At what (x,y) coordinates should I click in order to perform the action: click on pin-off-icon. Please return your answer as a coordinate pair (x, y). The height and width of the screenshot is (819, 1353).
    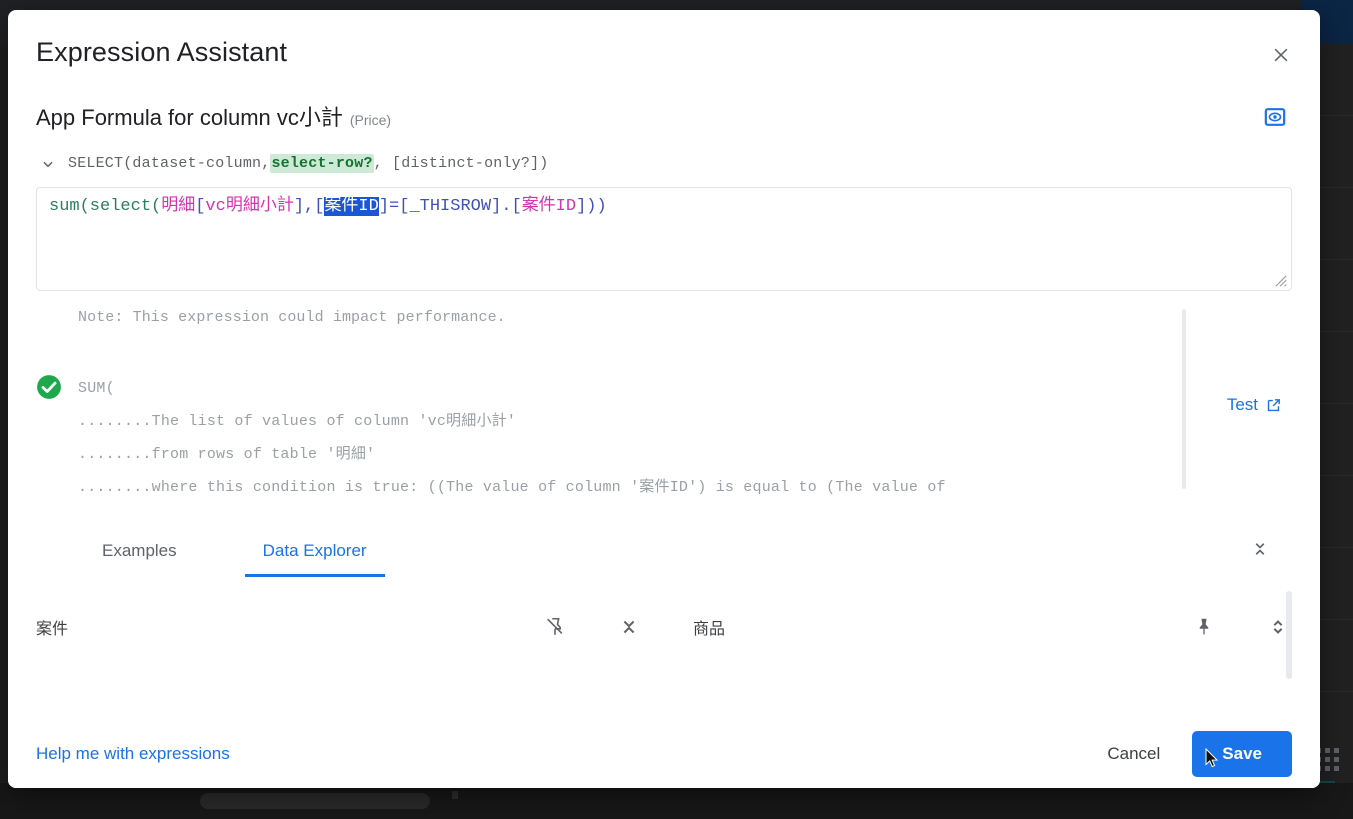
    Looking at the image, I should click on (555, 626).